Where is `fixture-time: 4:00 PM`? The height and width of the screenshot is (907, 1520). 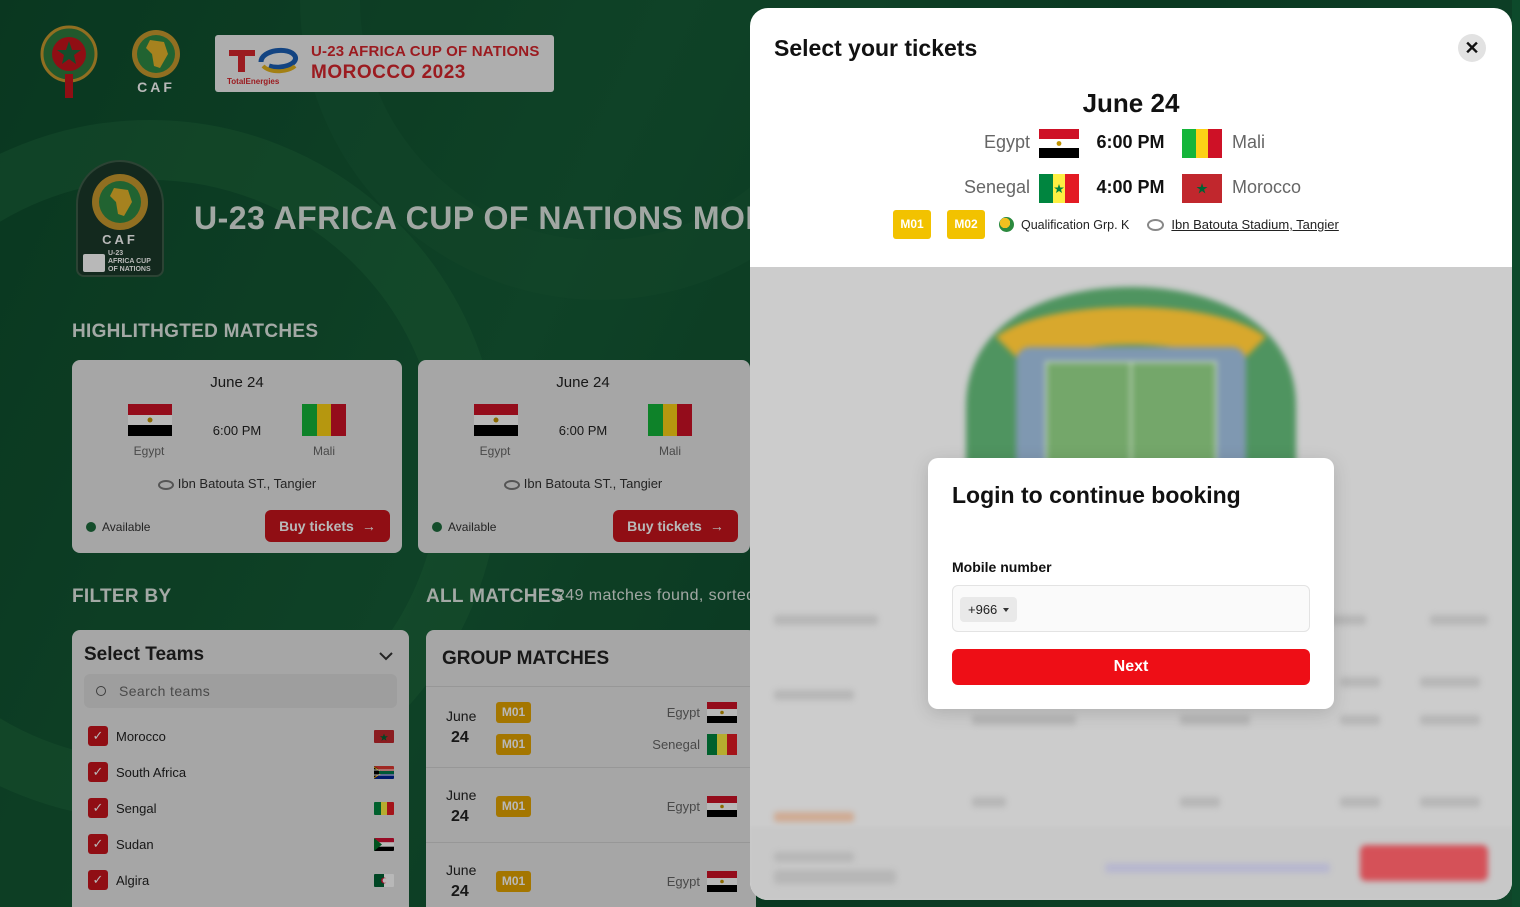 fixture-time: 4:00 PM is located at coordinates (1130, 187).